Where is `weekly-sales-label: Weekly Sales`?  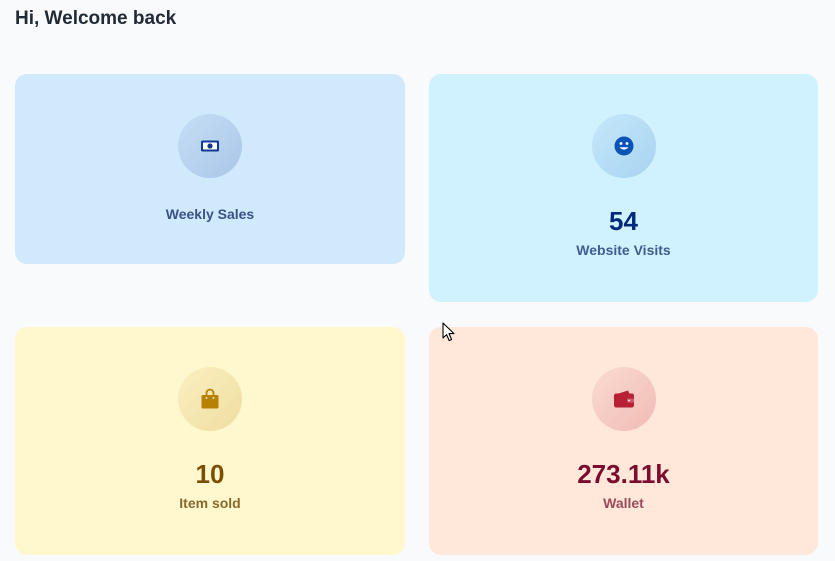
weekly-sales-label: Weekly Sales is located at coordinates (210, 214).